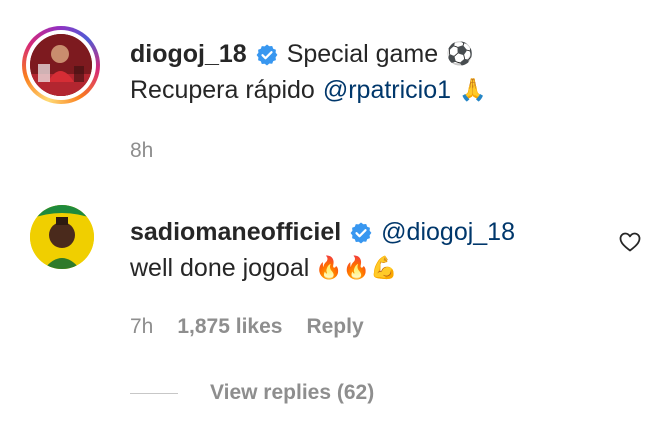 The height and width of the screenshot is (438, 660). I want to click on post-author-username: diogoj_18, so click(188, 54).